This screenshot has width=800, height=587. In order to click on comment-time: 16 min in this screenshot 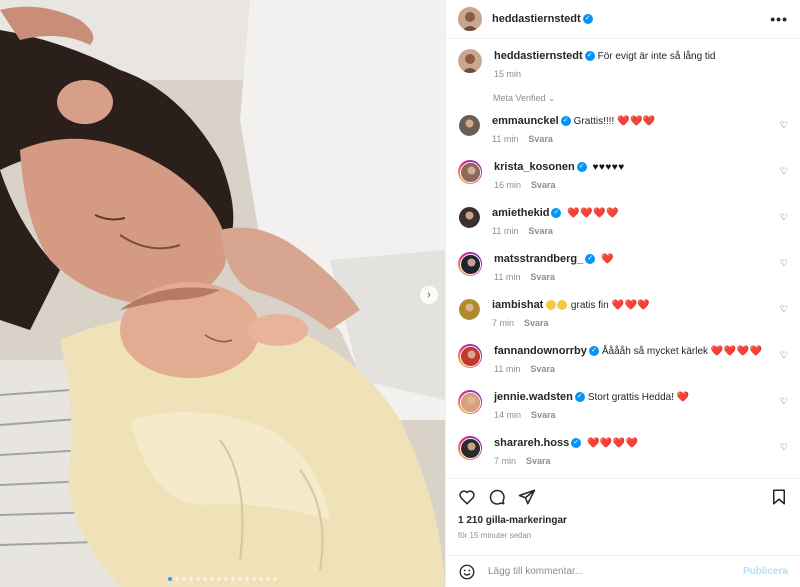, I will do `click(507, 185)`.